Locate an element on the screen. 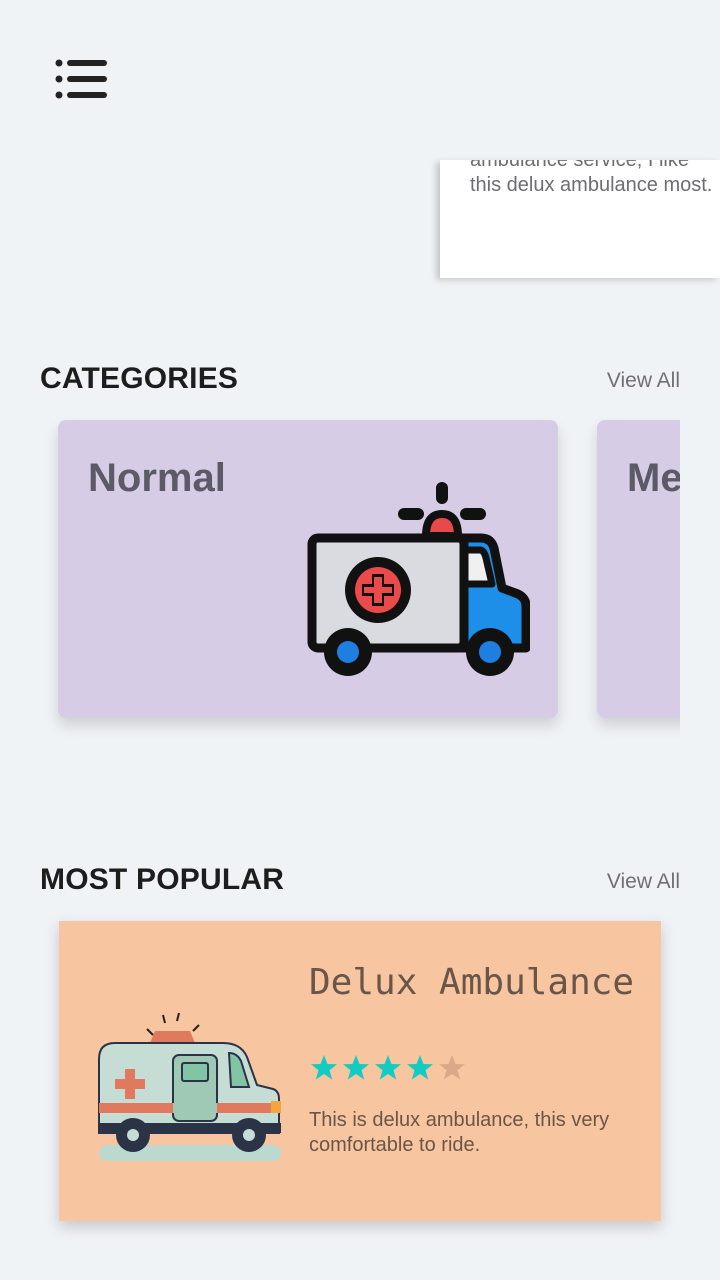 This screenshot has width=720, height=1280. category-card-second: Me is located at coordinates (638, 569).